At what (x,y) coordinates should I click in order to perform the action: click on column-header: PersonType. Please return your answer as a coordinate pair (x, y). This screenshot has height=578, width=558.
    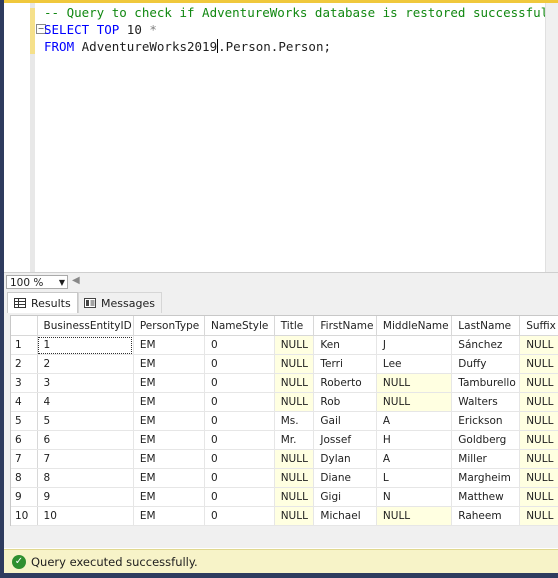
    Looking at the image, I should click on (169, 326).